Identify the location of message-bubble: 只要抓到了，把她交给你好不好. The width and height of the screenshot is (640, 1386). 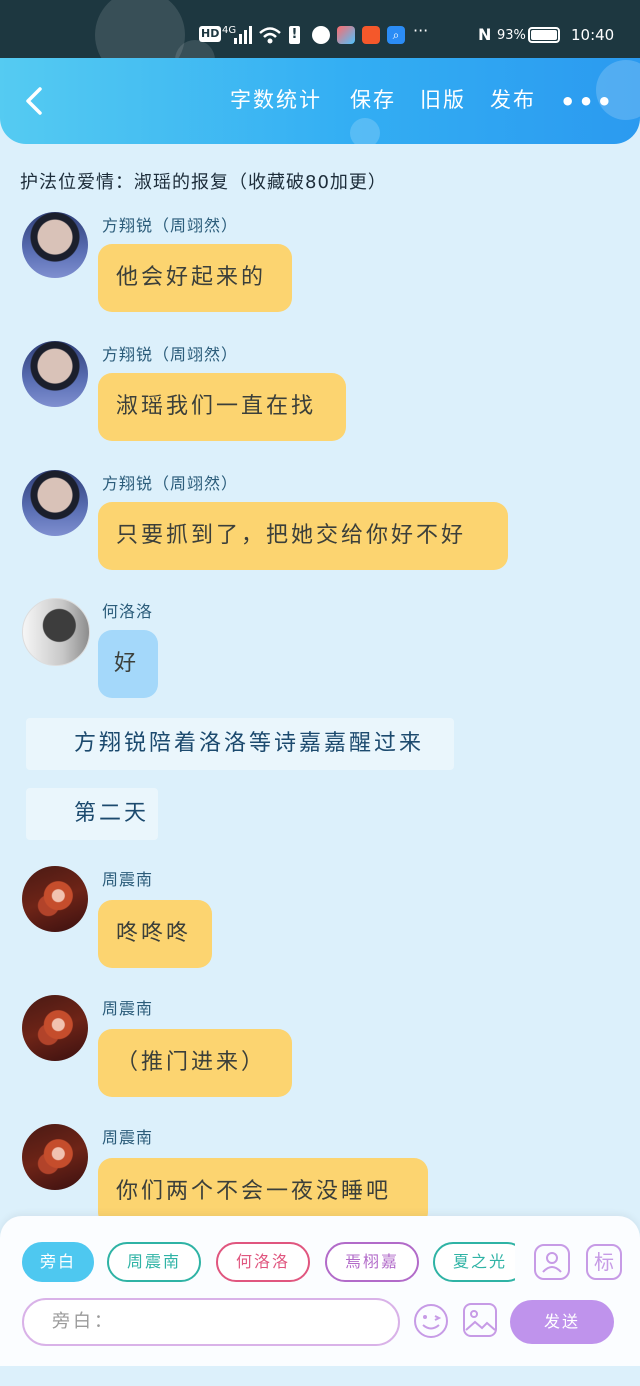
(303, 536).